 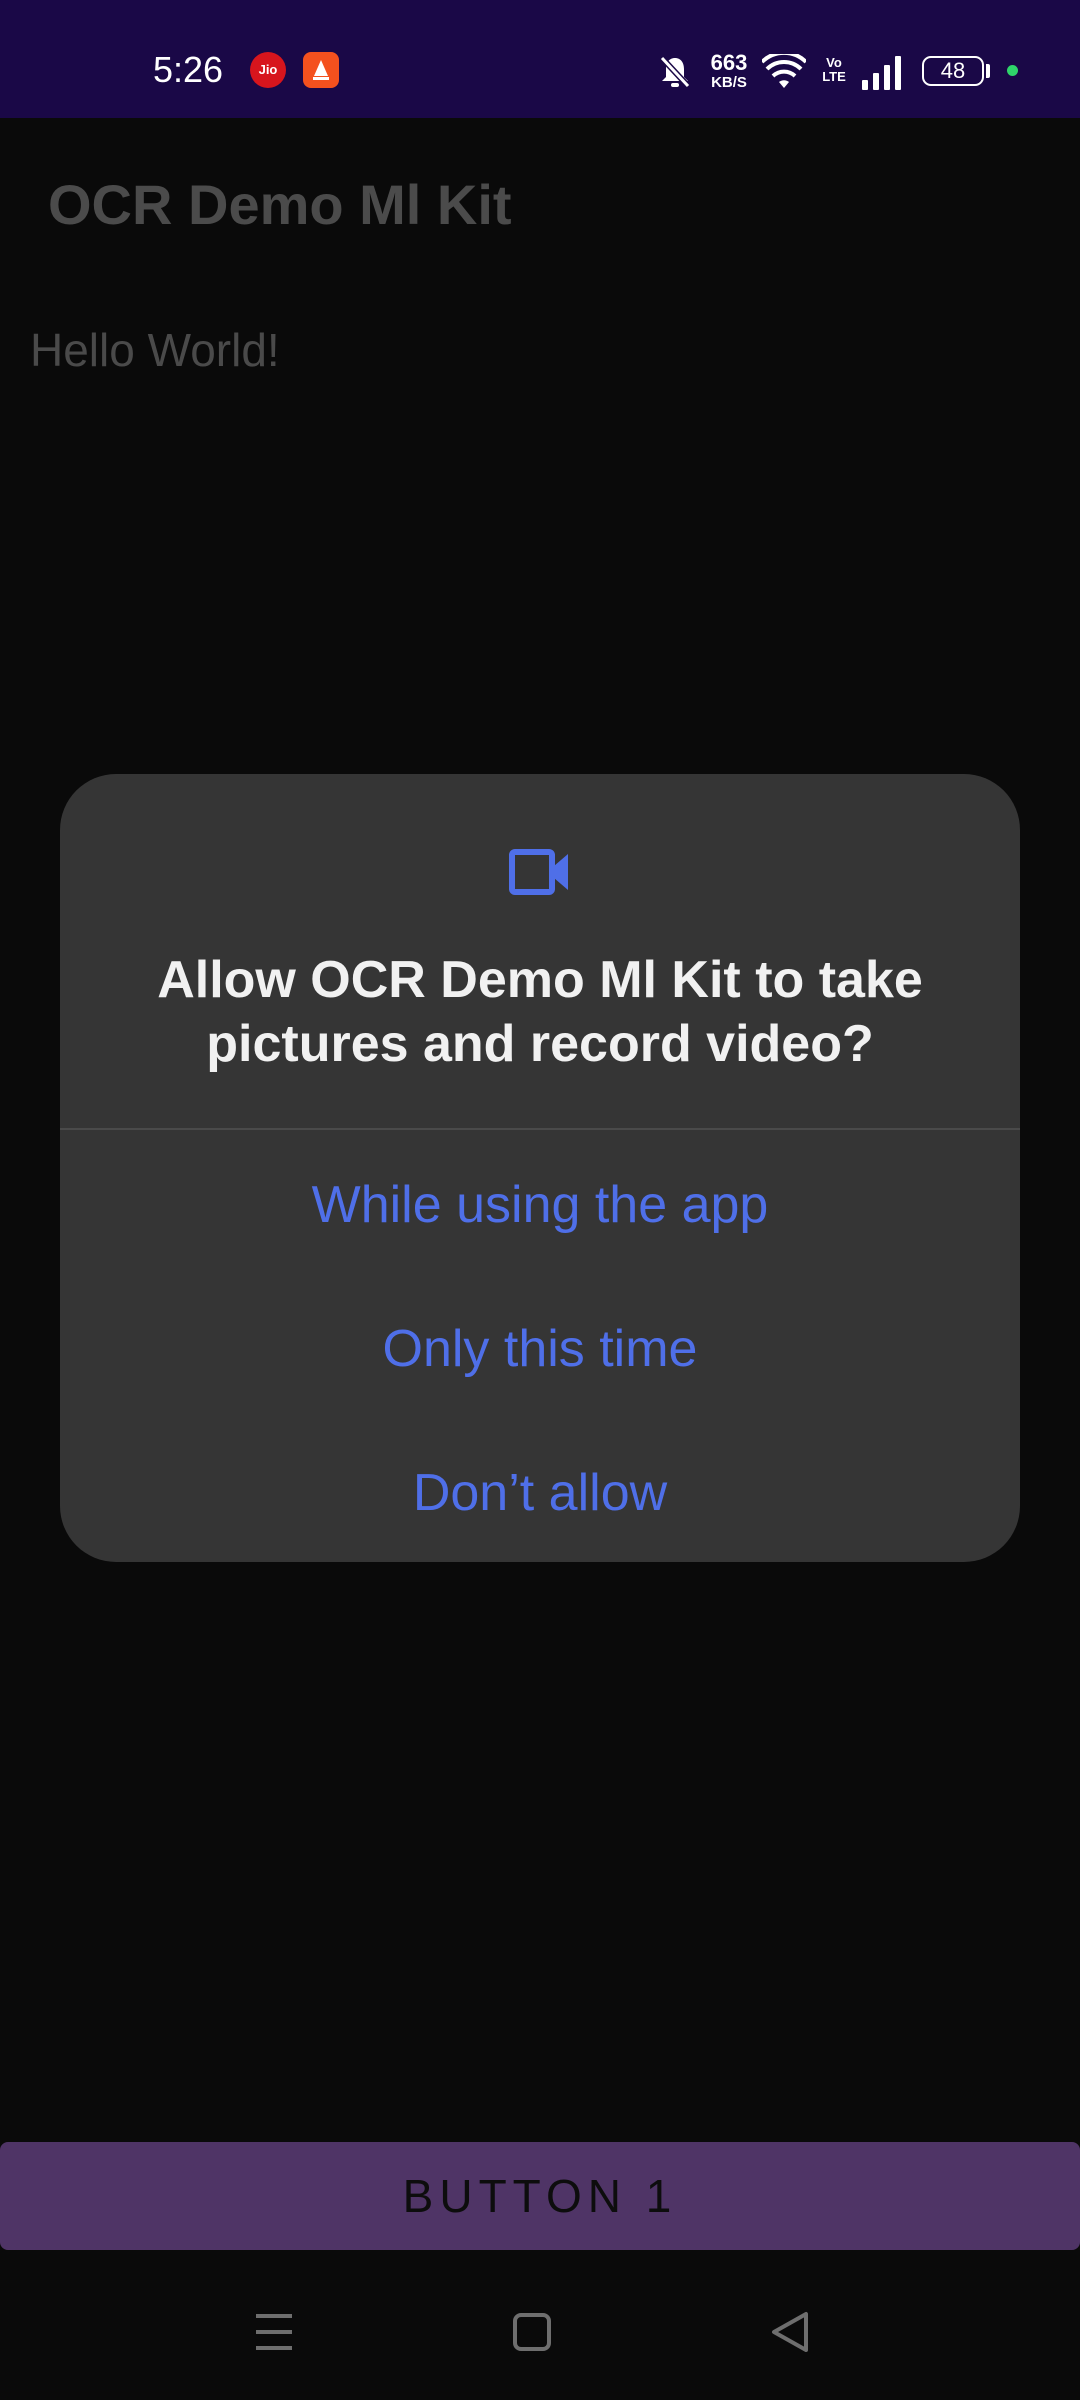 What do you see at coordinates (729, 62) in the screenshot?
I see `network-speed-value: 663` at bounding box center [729, 62].